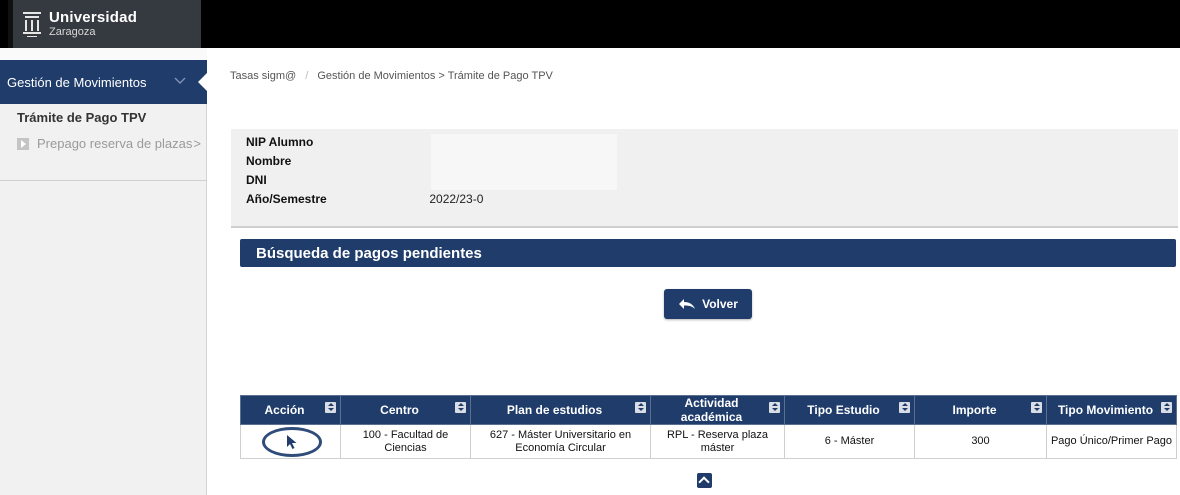 This screenshot has height=495, width=1180. What do you see at coordinates (980, 441) in the screenshot?
I see `cell-importe: 300` at bounding box center [980, 441].